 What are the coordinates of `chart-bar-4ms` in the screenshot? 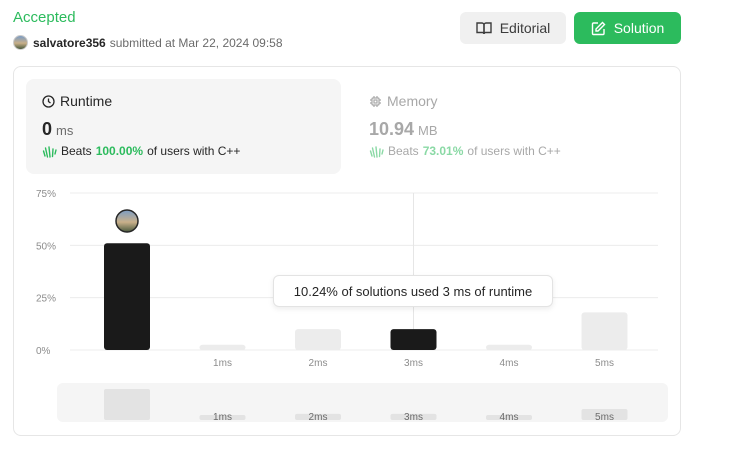 It's located at (509, 347).